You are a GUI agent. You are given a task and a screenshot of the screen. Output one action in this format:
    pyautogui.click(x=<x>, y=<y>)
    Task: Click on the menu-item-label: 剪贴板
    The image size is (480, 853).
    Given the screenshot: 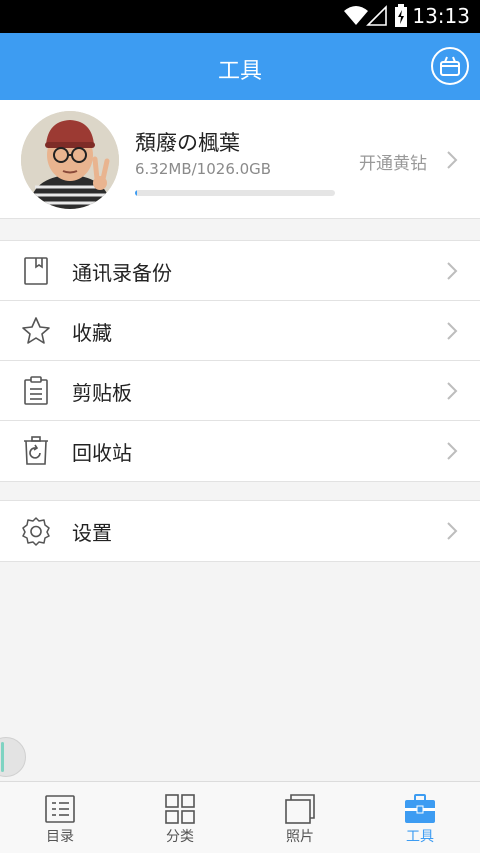 What is the action you would take?
    pyautogui.click(x=102, y=393)
    